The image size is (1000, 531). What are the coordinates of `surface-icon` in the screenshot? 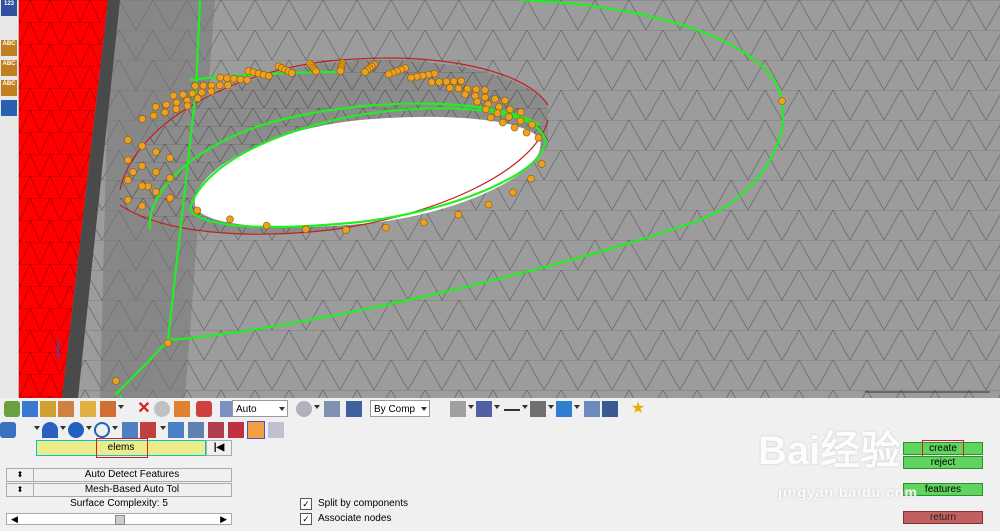 It's located at (130, 430).